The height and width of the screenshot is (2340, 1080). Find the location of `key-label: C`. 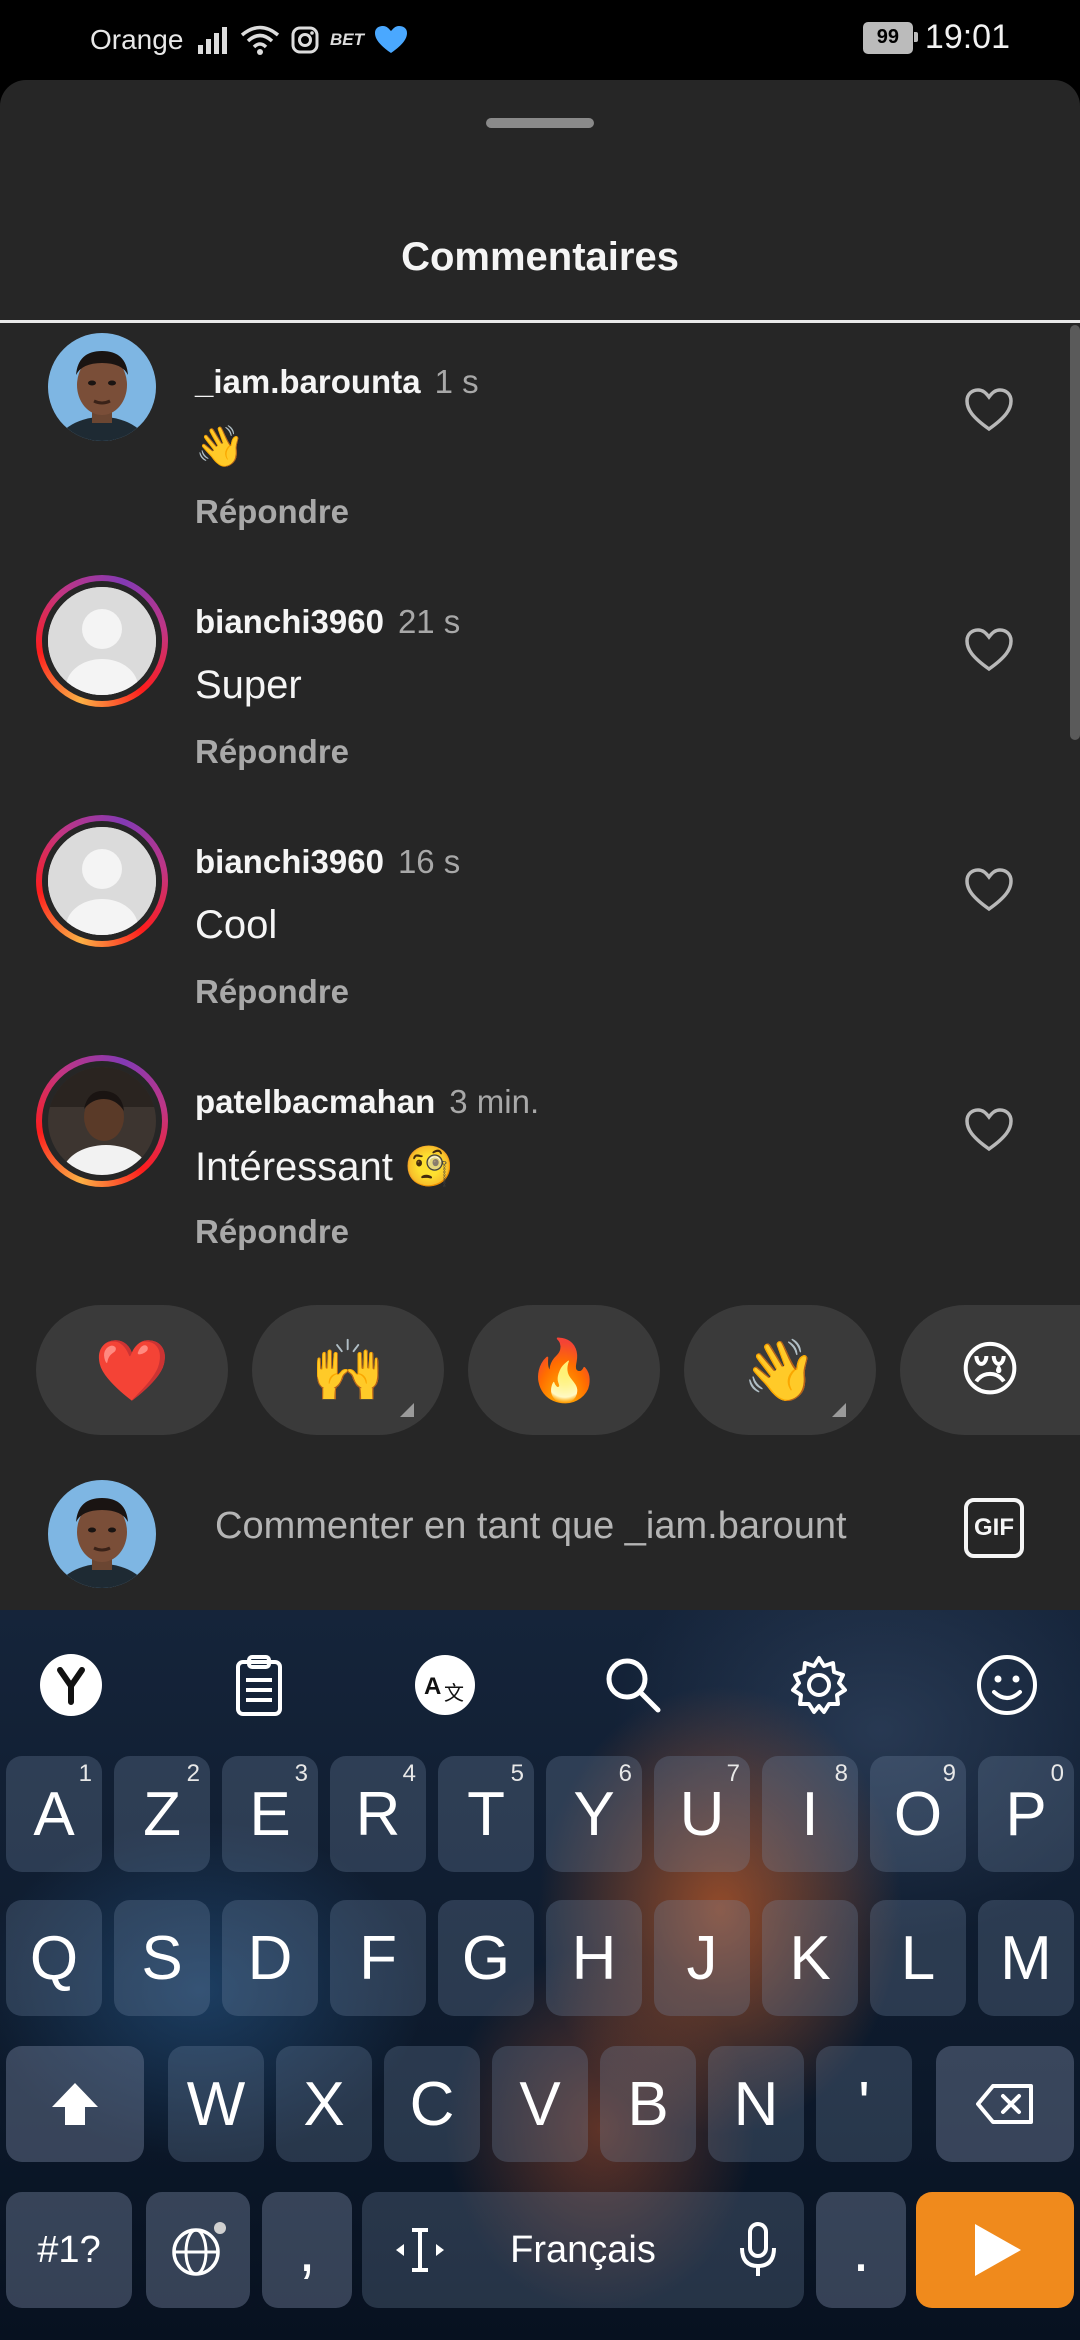

key-label: C is located at coordinates (432, 2104).